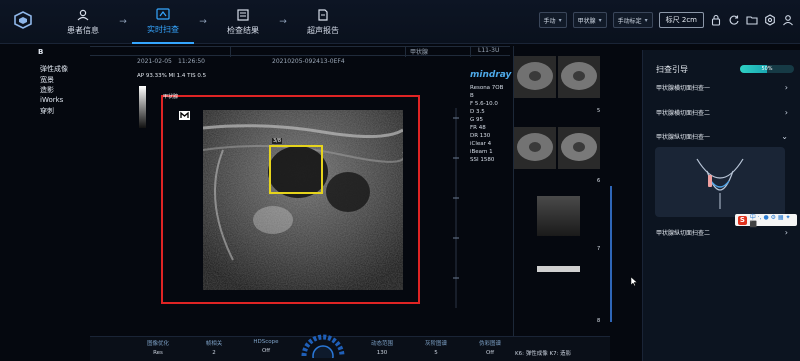 This screenshot has width=800, height=361. Describe the element at coordinates (490, 353) in the screenshot. I see `param-value: Off` at that location.